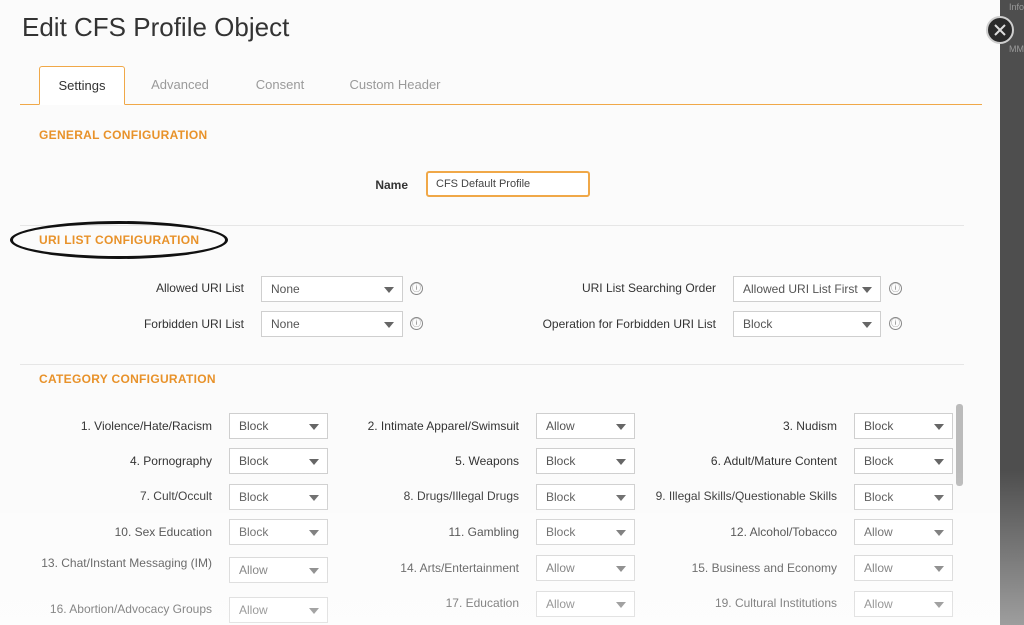 The height and width of the screenshot is (625, 1024). Describe the element at coordinates (783, 532) in the screenshot. I see `category-label: 12. Alcohol/Tobacco` at that location.